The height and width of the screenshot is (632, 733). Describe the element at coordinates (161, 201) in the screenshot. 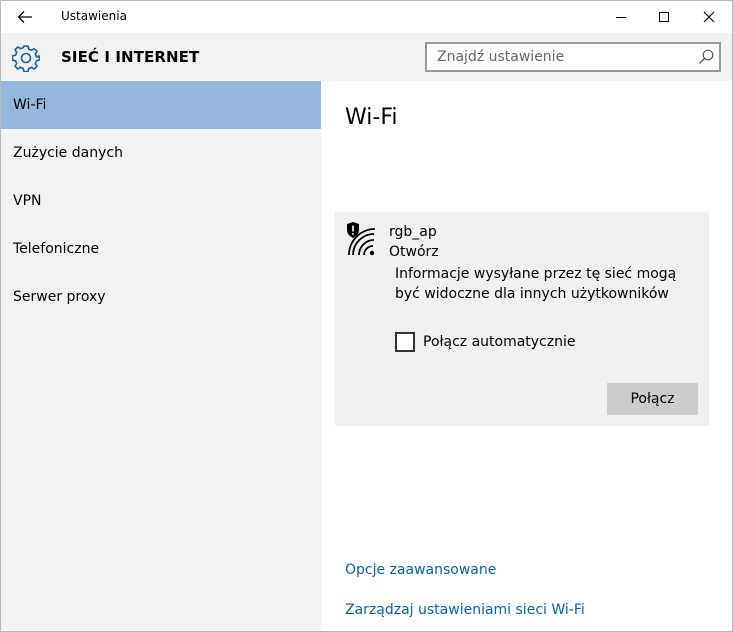

I see `sidebar-item-vpn: VPN` at that location.